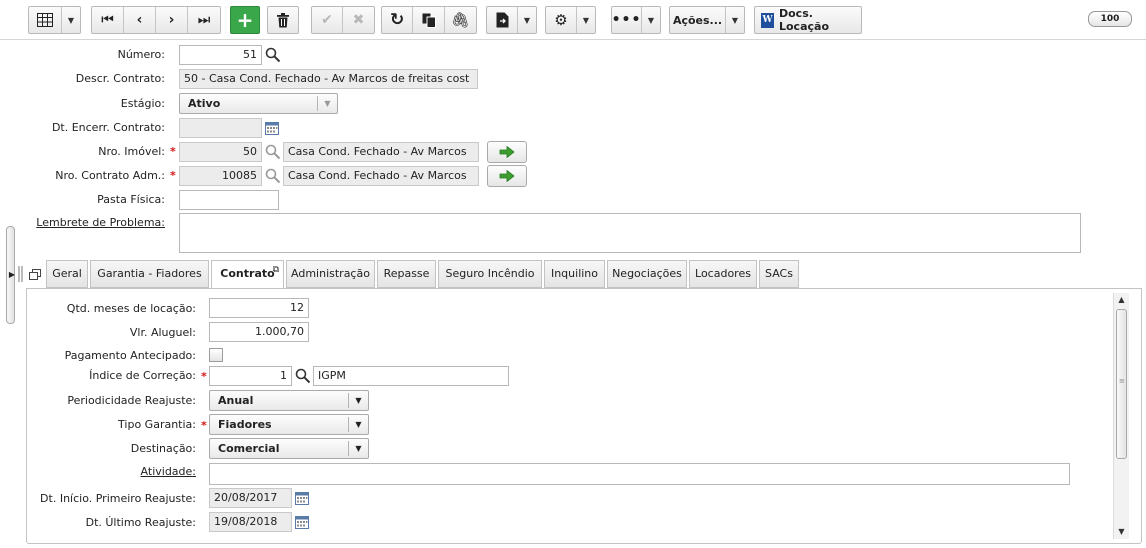 This screenshot has height=548, width=1146. I want to click on pasta-fisica-label: Pasta Física:, so click(131, 199).